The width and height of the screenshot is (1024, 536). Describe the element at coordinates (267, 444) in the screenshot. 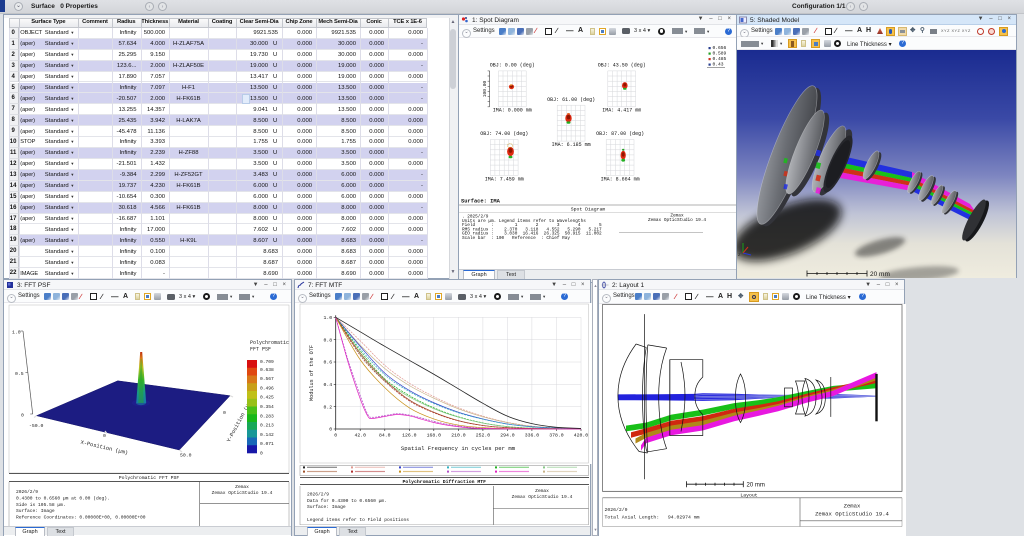

I see `svg-text: 0.071` at that location.